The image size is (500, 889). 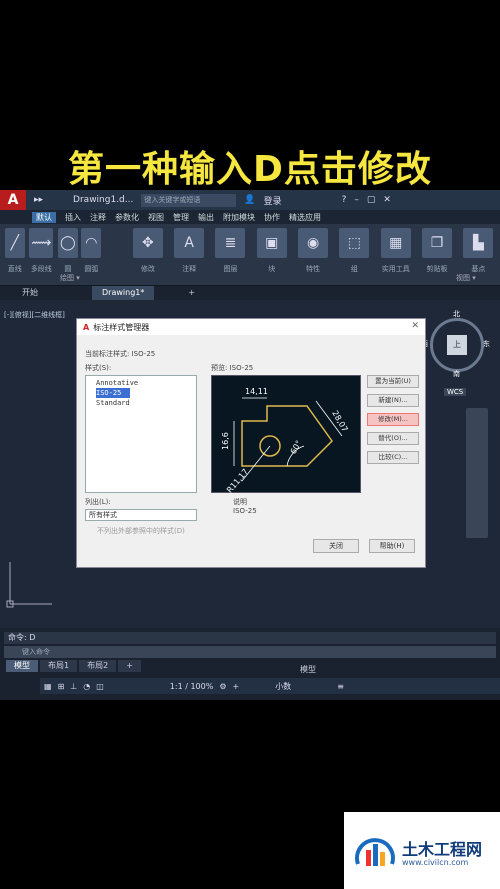 What do you see at coordinates (235, 686) in the screenshot?
I see `plus-icon: +` at bounding box center [235, 686].